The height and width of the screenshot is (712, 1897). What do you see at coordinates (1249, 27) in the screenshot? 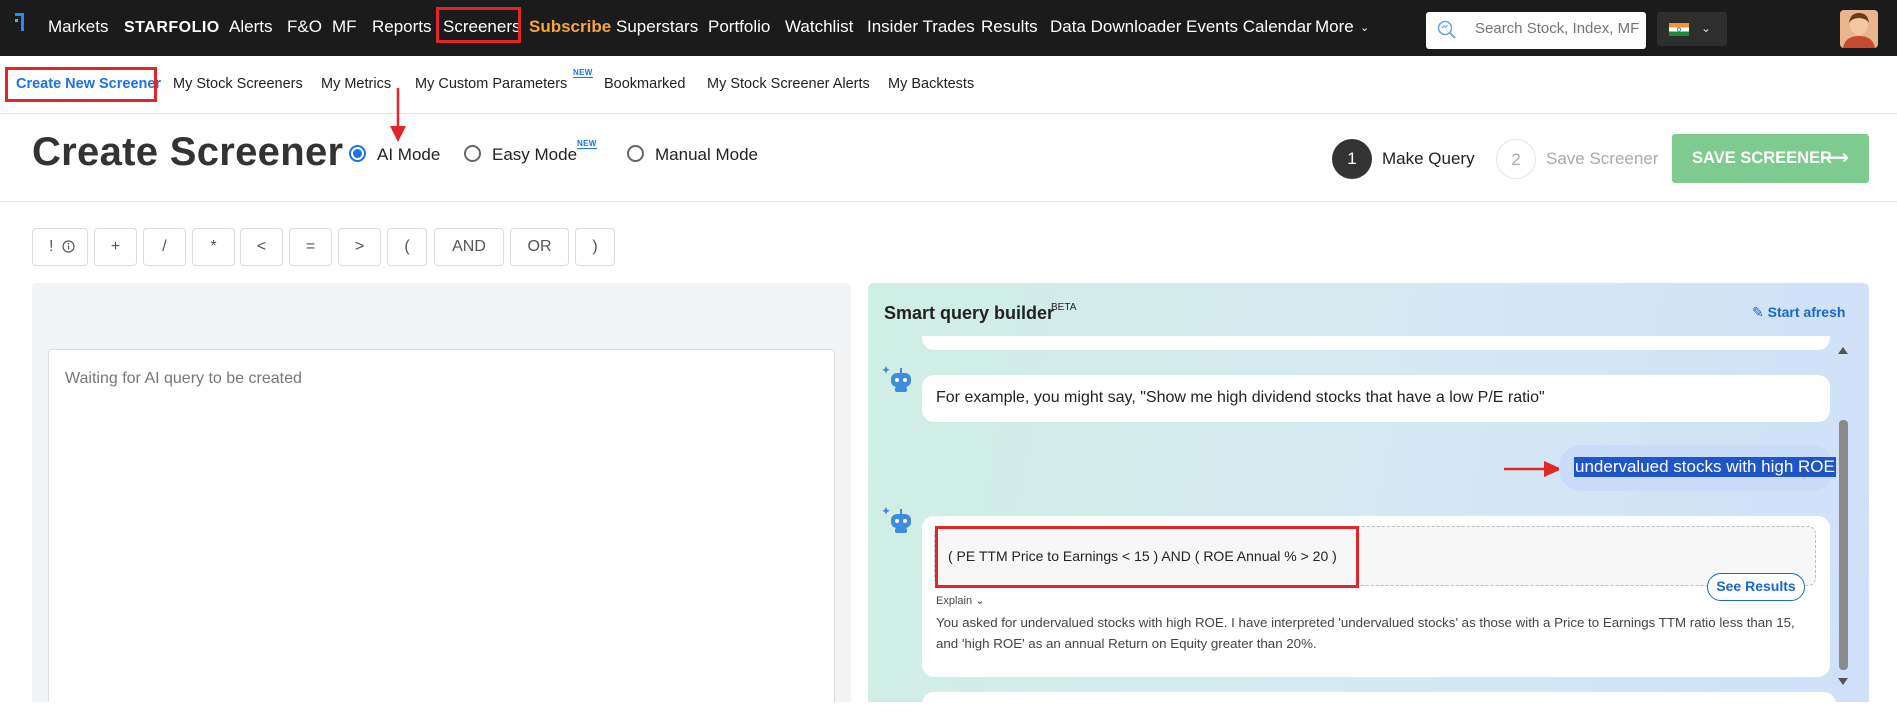
I see `nav-events-calendar: Events Calendar` at bounding box center [1249, 27].